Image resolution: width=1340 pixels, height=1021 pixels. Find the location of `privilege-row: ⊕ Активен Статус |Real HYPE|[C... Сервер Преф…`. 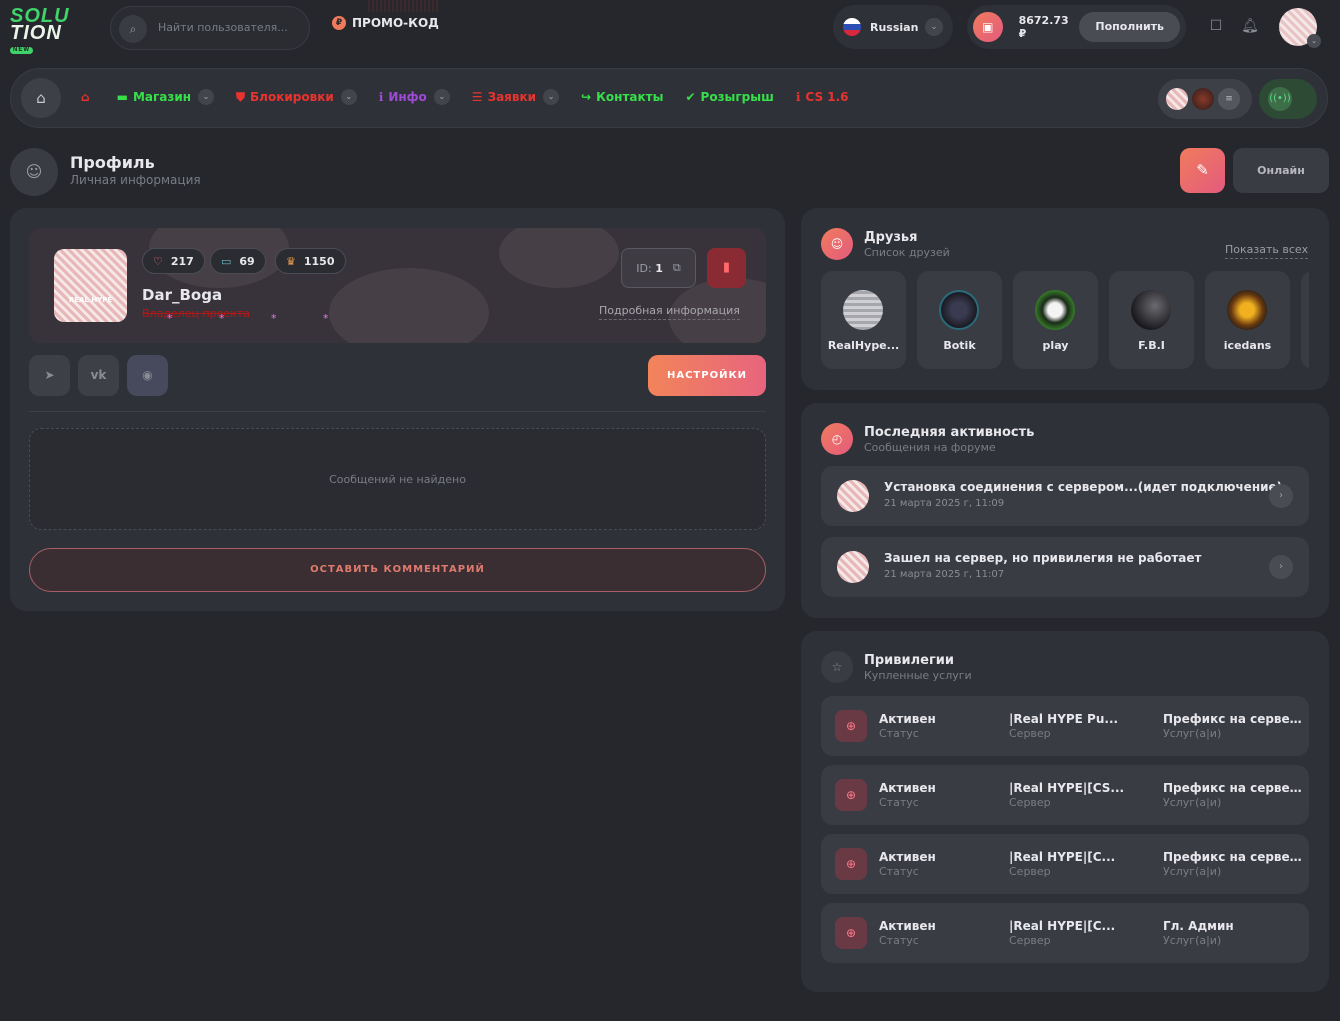

privilege-row: ⊕ Активен Статус |Real HYPE|[C... Сервер Преф… is located at coordinates (1065, 864).